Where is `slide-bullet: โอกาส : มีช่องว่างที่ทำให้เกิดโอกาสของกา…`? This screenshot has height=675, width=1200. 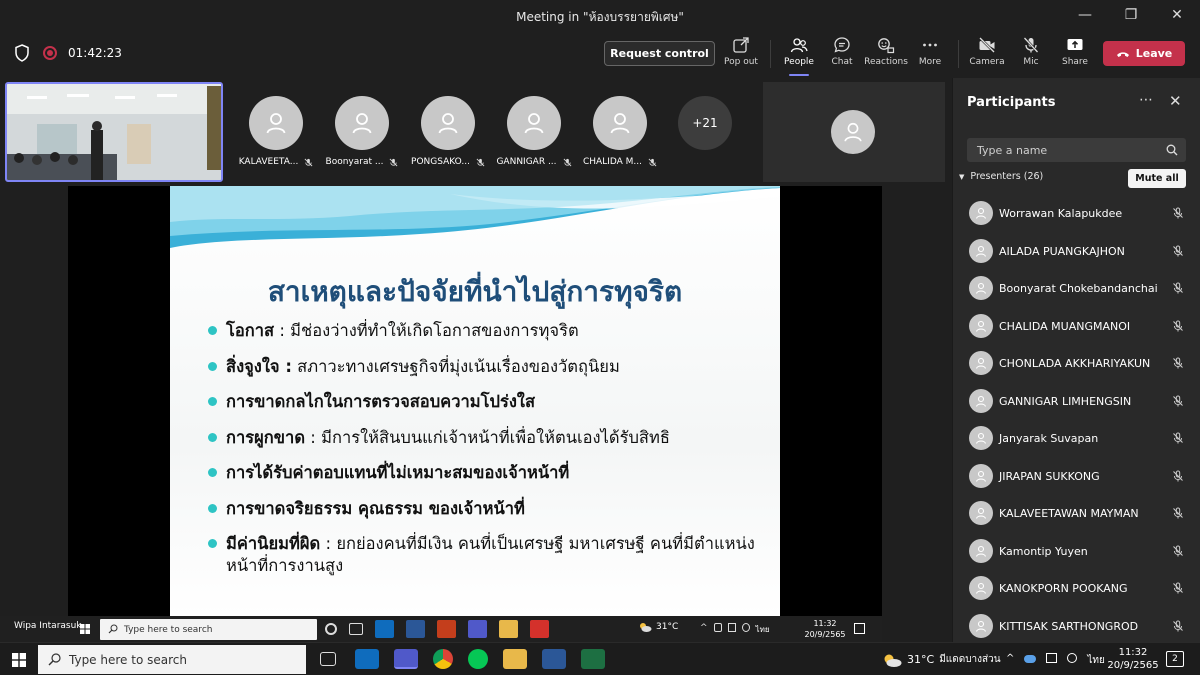
slide-bullet: โอกาส : มีช่องว่างที่ทำให้เกิดโอกาสของกา… is located at coordinates (486, 331).